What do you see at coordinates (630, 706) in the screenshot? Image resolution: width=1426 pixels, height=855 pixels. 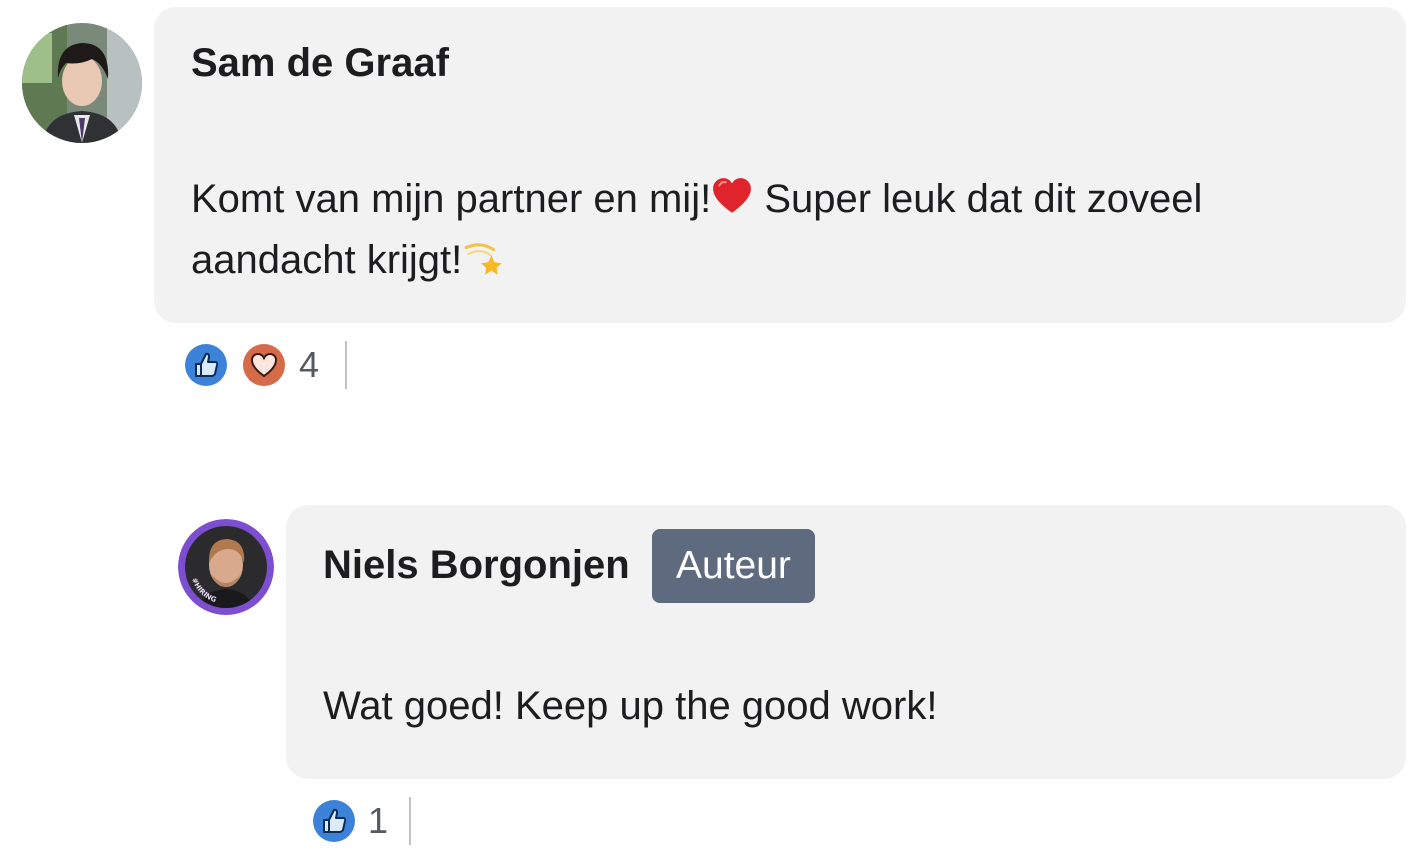 I see `reply-text: Wat goed! Keep up the good work!` at bounding box center [630, 706].